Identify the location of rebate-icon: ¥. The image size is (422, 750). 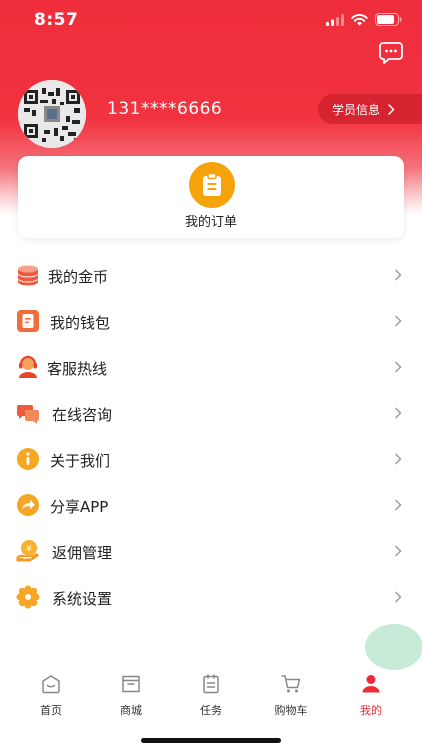
(27, 551).